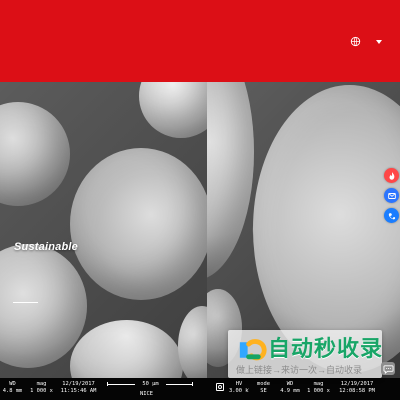  Describe the element at coordinates (150, 389) in the screenshot. I see `scale-bar: 50 µm NICE` at that location.